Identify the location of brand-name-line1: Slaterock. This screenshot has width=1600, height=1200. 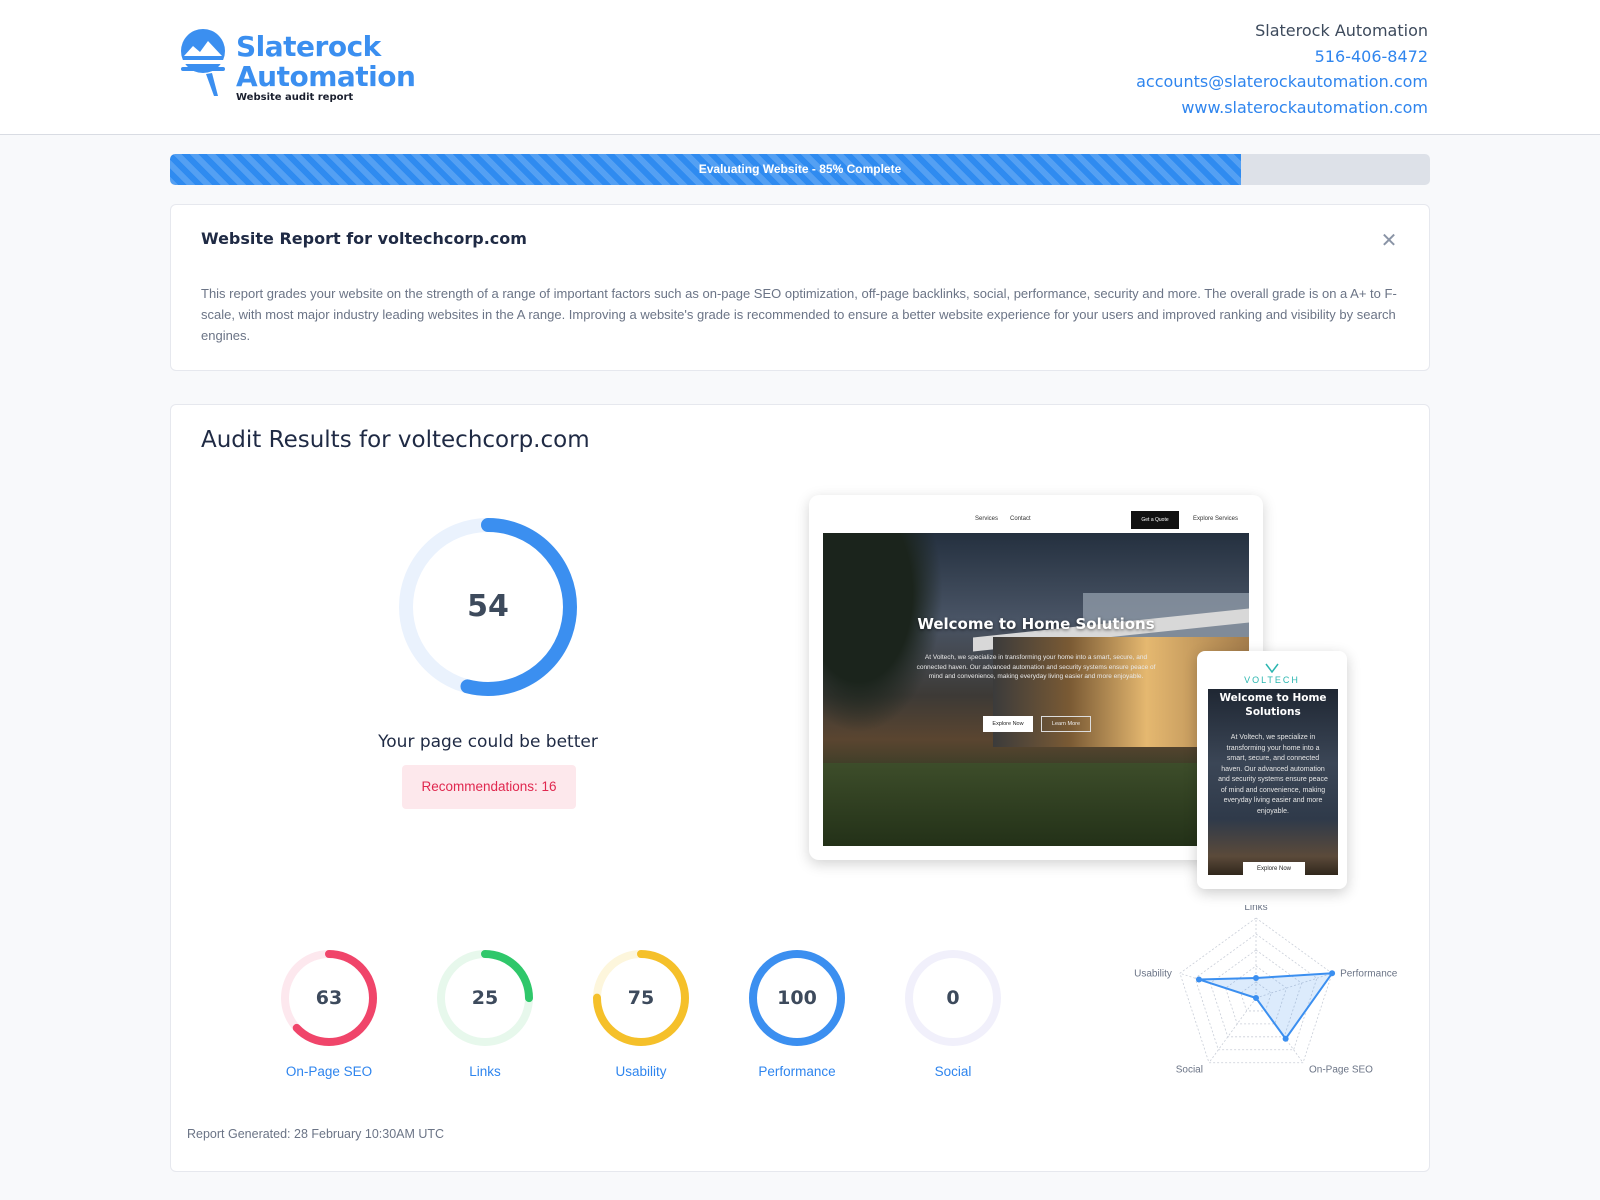
(308, 46).